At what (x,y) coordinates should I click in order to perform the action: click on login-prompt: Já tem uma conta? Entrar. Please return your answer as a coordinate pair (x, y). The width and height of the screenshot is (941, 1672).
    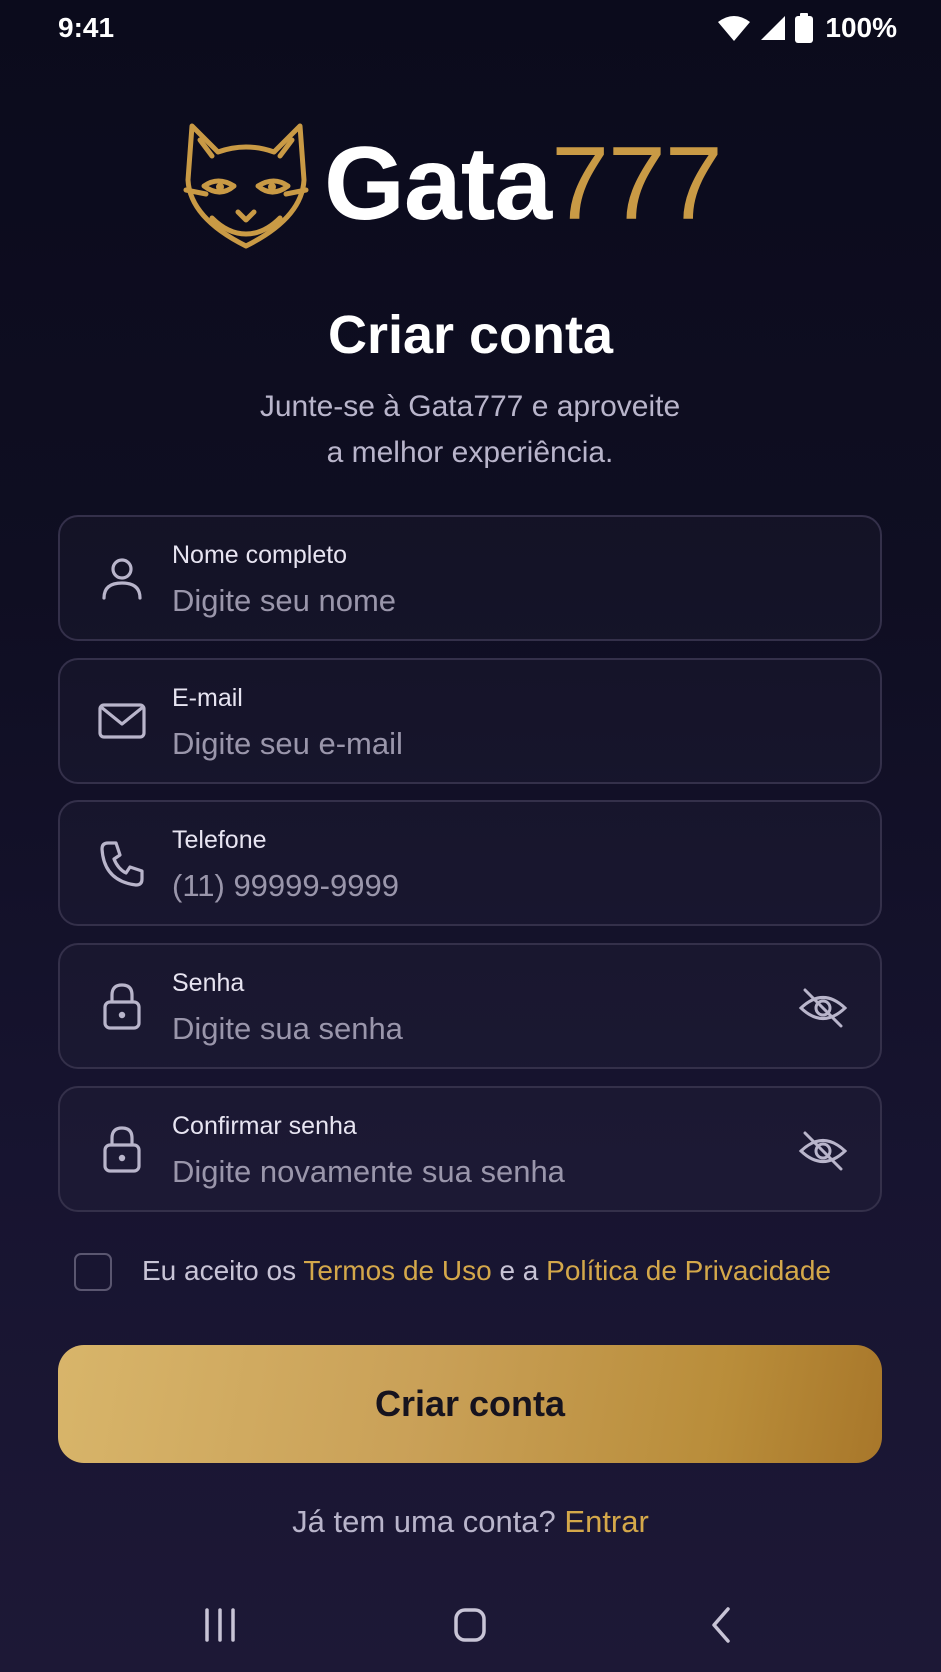
    Looking at the image, I should click on (470, 1522).